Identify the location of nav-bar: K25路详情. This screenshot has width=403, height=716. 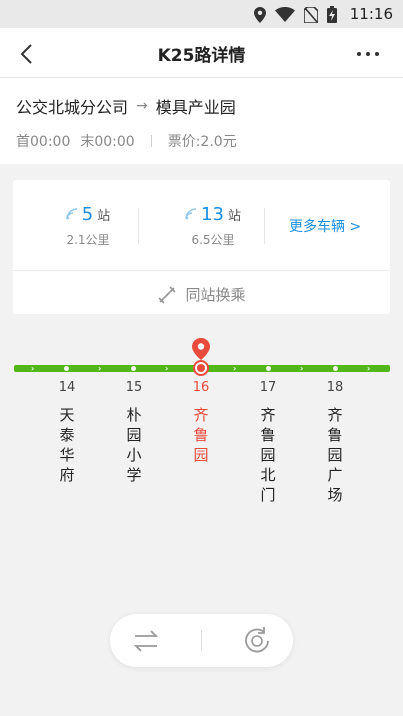
(201, 53).